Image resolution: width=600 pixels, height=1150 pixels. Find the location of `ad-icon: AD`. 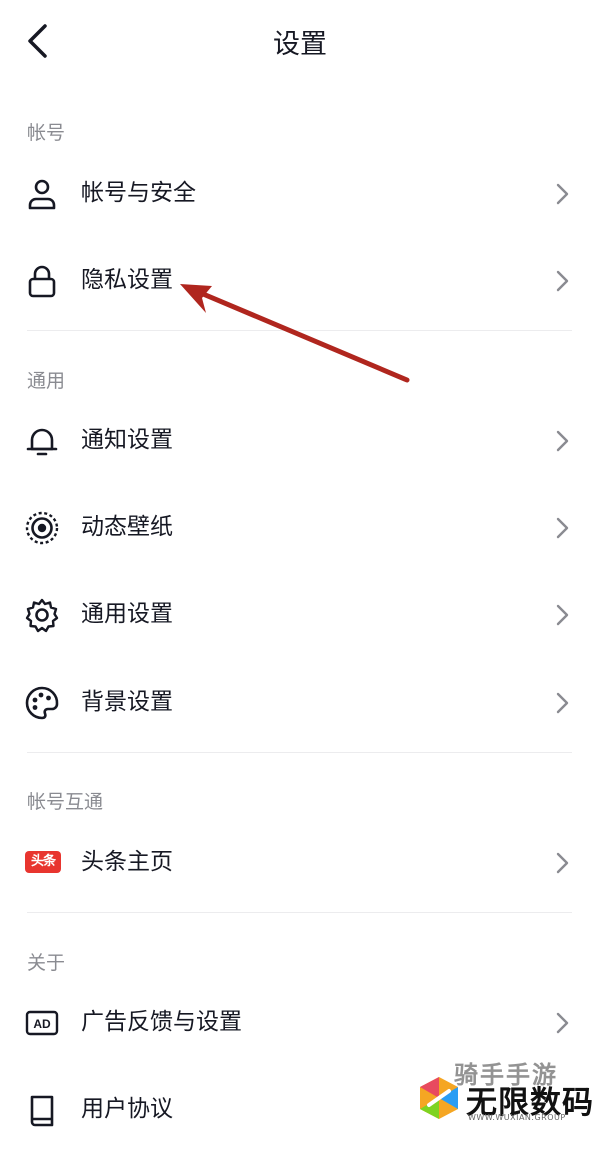

ad-icon: AD is located at coordinates (42, 1023).